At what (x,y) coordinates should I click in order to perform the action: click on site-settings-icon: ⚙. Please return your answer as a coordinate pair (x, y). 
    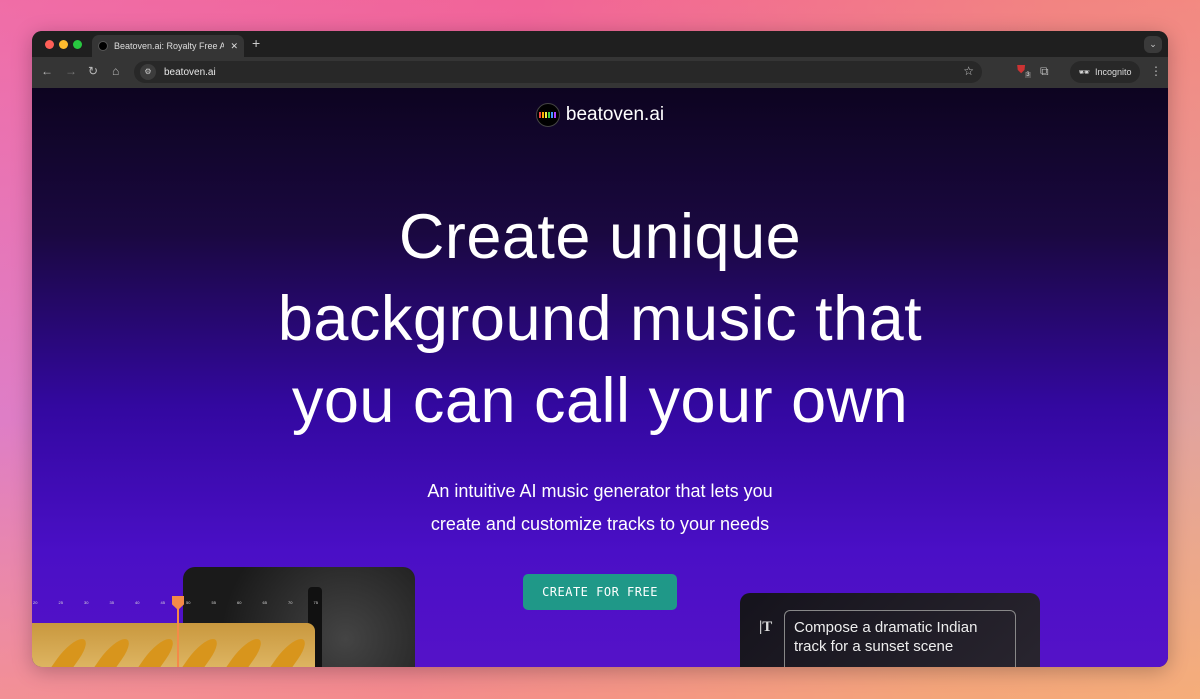
    Looking at the image, I should click on (148, 72).